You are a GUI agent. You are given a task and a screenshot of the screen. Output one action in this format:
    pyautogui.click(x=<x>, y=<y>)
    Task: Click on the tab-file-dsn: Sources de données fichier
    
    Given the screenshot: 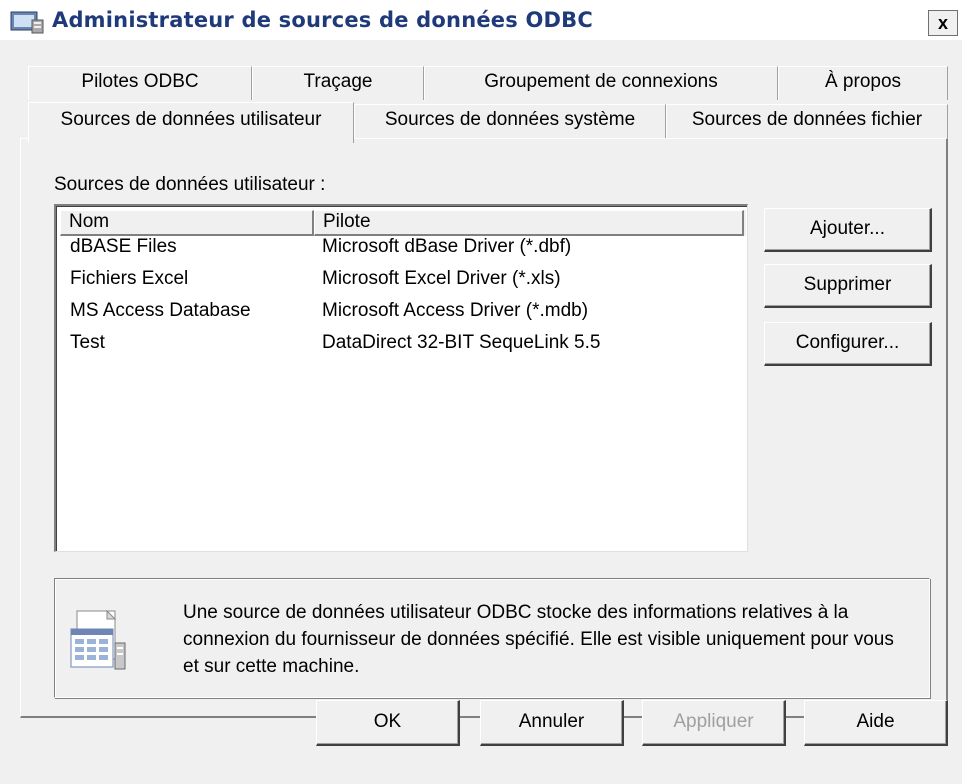 What is the action you would take?
    pyautogui.click(x=807, y=121)
    